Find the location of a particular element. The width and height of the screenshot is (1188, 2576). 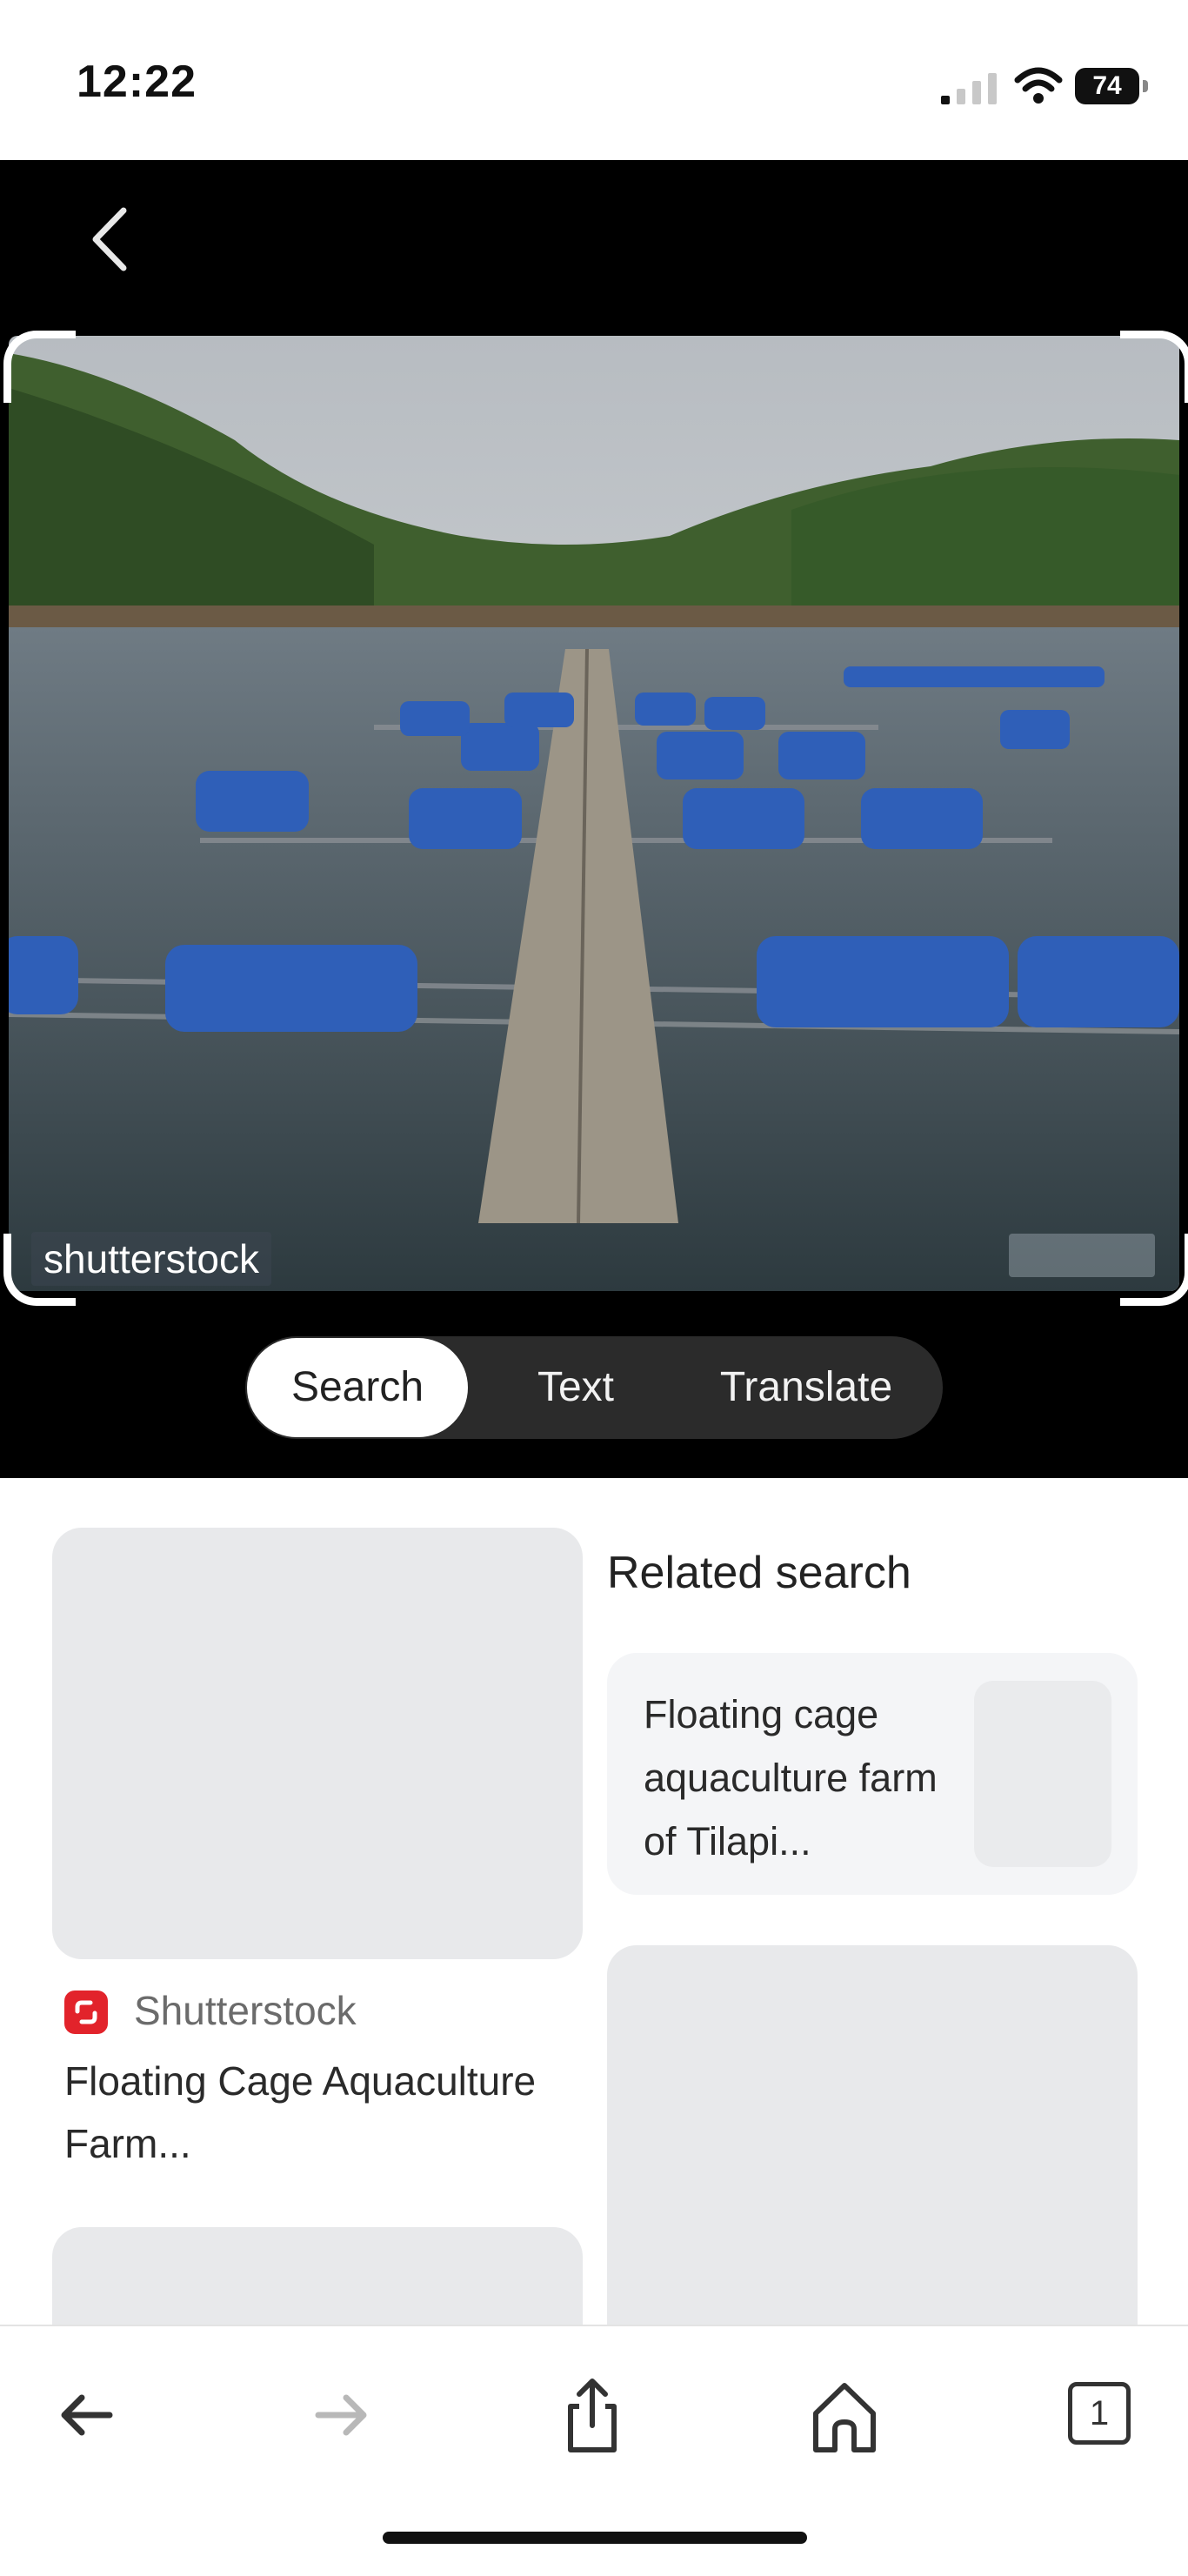

forward-arrow-icon is located at coordinates (340, 2415).